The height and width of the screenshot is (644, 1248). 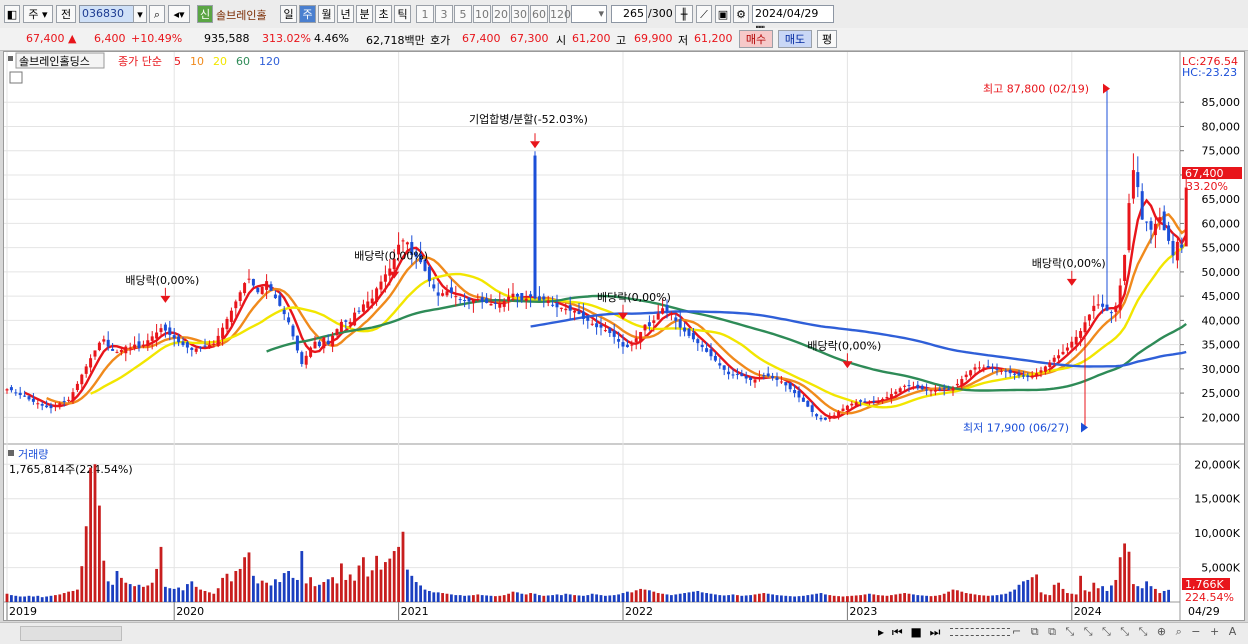 I want to click on draw-tool-icon: ⟋, so click(x=704, y=14).